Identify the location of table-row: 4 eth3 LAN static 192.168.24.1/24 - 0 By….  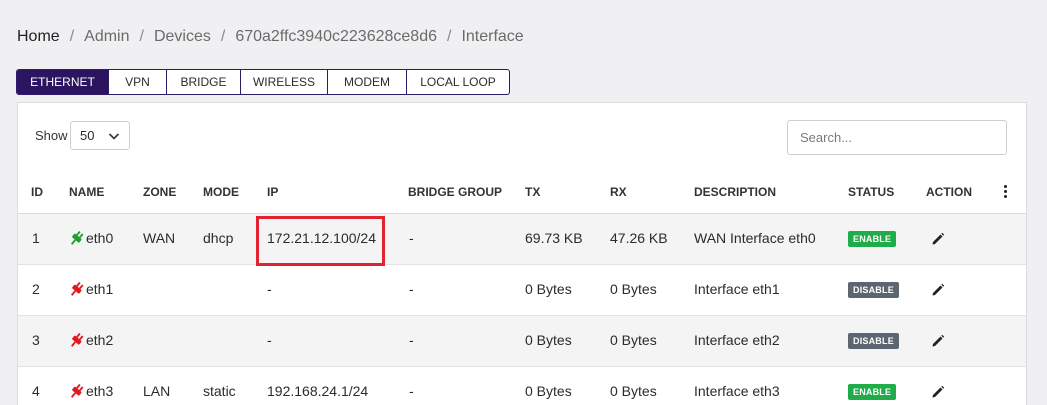
(522, 386).